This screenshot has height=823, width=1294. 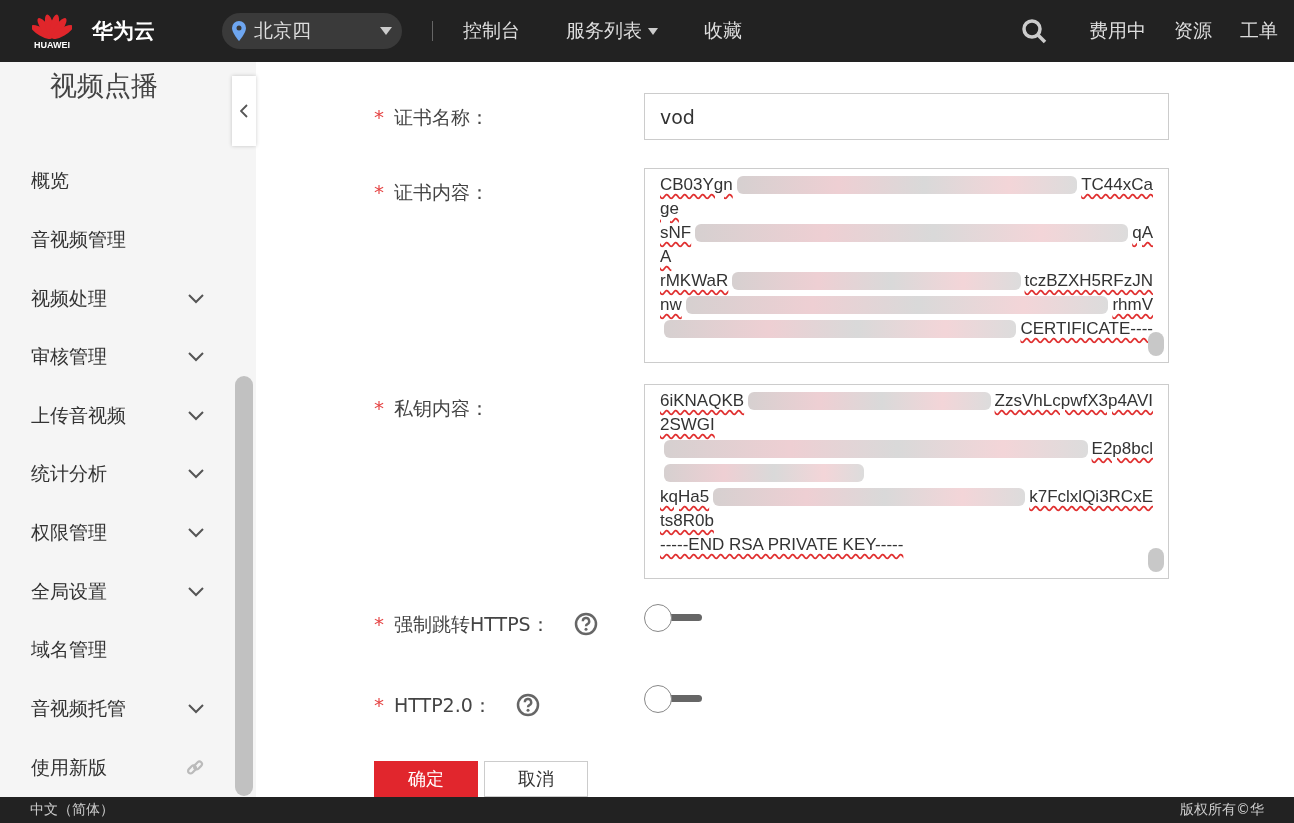 I want to click on sidebar-item-label: 音视频管理, so click(x=78, y=239).